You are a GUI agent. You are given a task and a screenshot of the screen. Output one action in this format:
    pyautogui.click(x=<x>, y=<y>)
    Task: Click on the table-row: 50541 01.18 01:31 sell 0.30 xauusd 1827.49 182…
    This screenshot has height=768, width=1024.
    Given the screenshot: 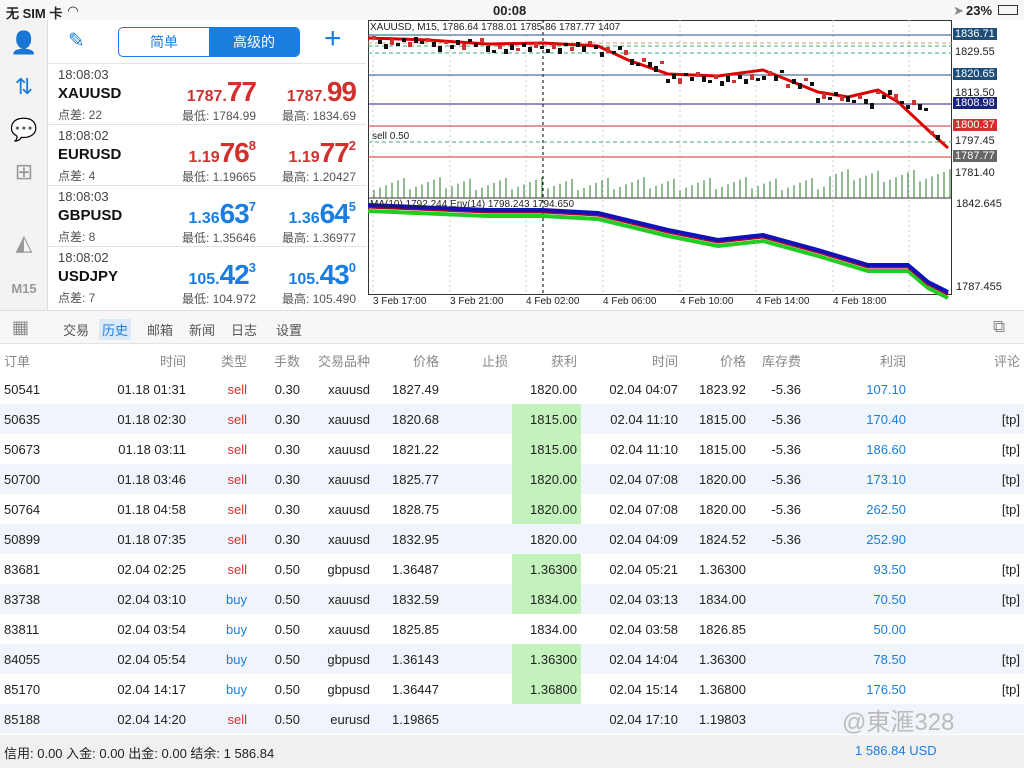 What is the action you would take?
    pyautogui.click(x=512, y=389)
    